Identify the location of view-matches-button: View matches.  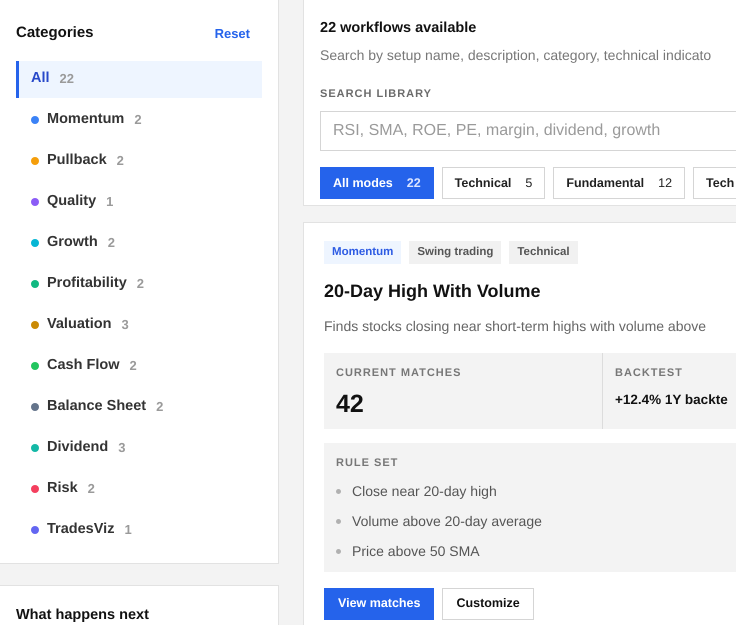
(379, 604).